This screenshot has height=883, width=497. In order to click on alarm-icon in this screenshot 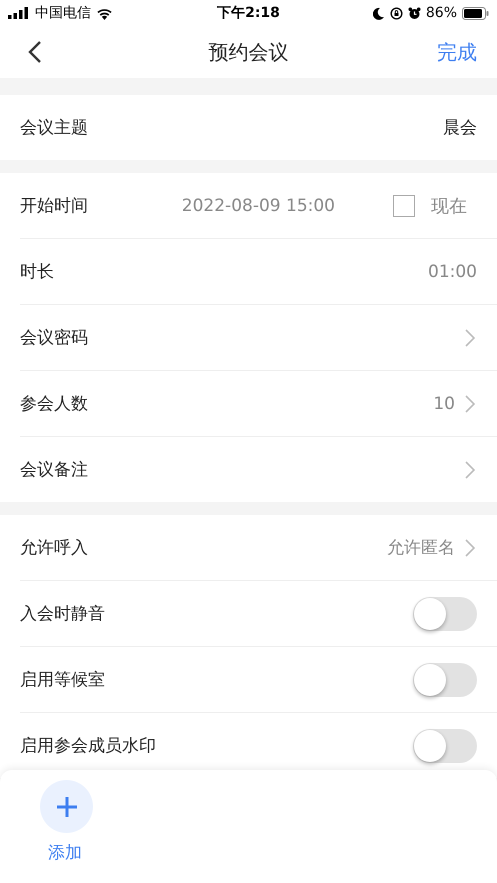, I will do `click(414, 13)`.